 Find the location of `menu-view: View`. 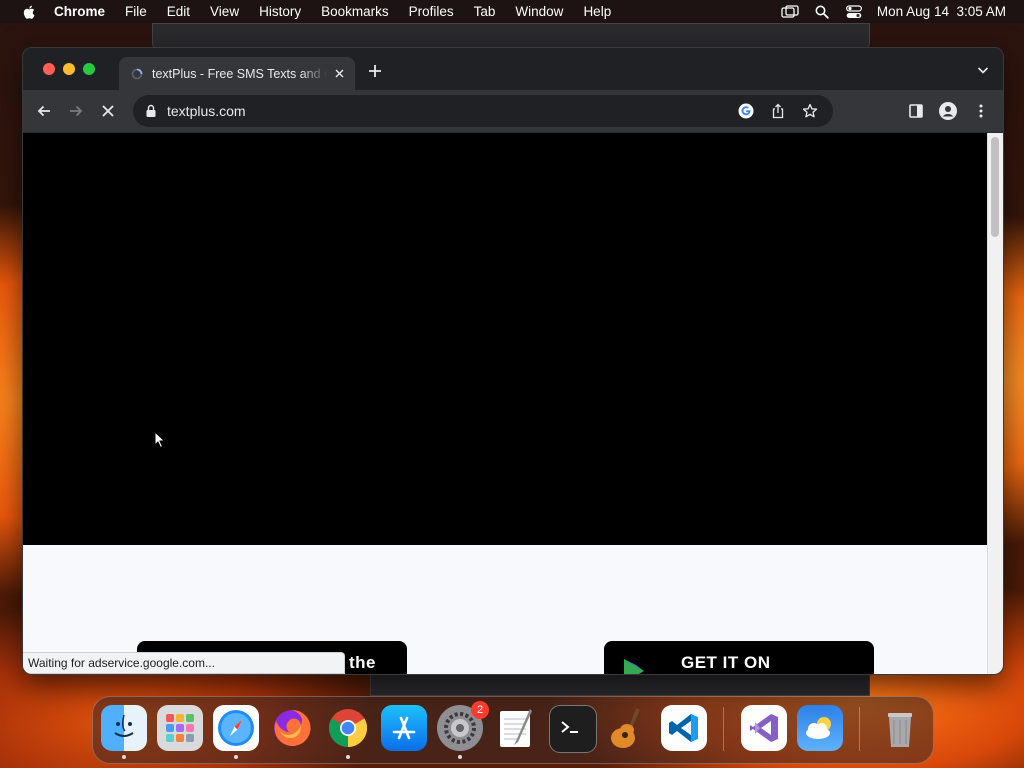

menu-view: View is located at coordinates (224, 11).